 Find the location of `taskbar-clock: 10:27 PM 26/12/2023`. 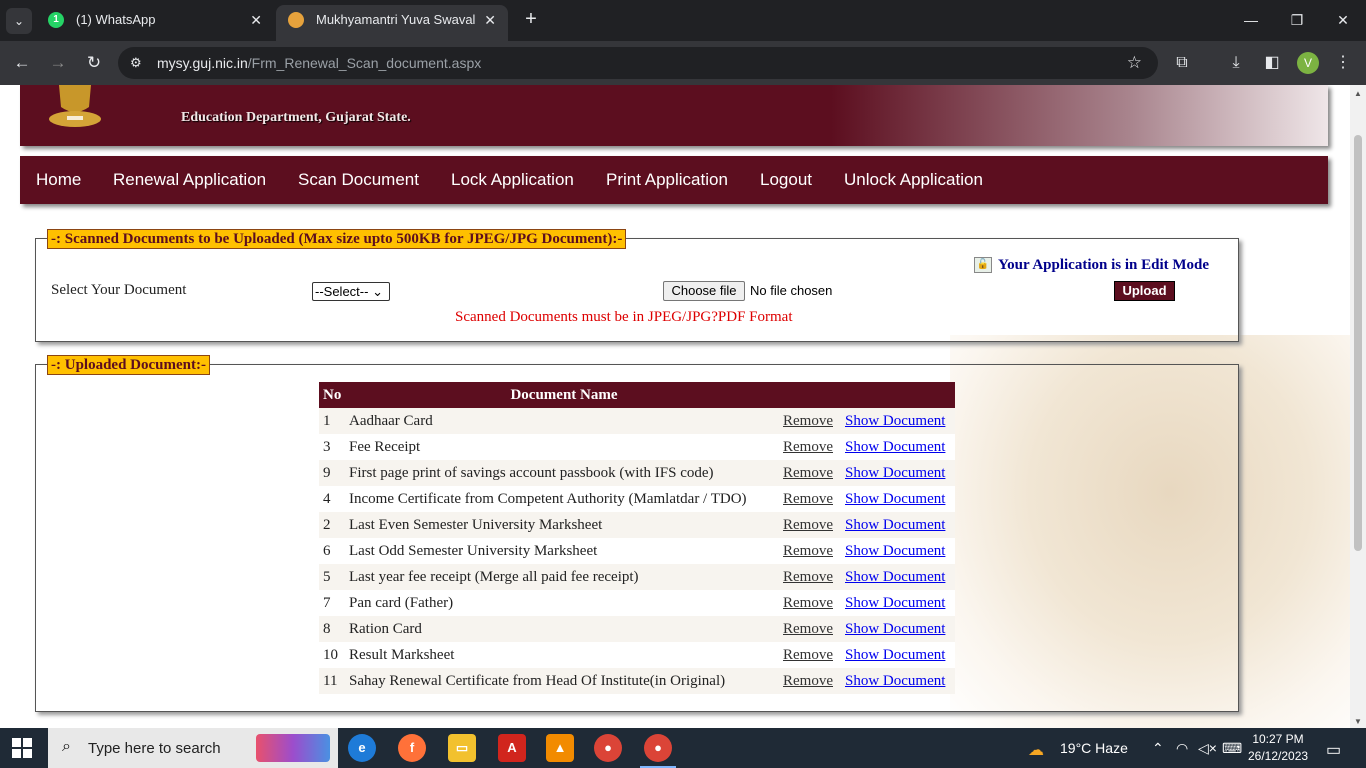

taskbar-clock: 10:27 PM 26/12/2023 is located at coordinates (1278, 748).